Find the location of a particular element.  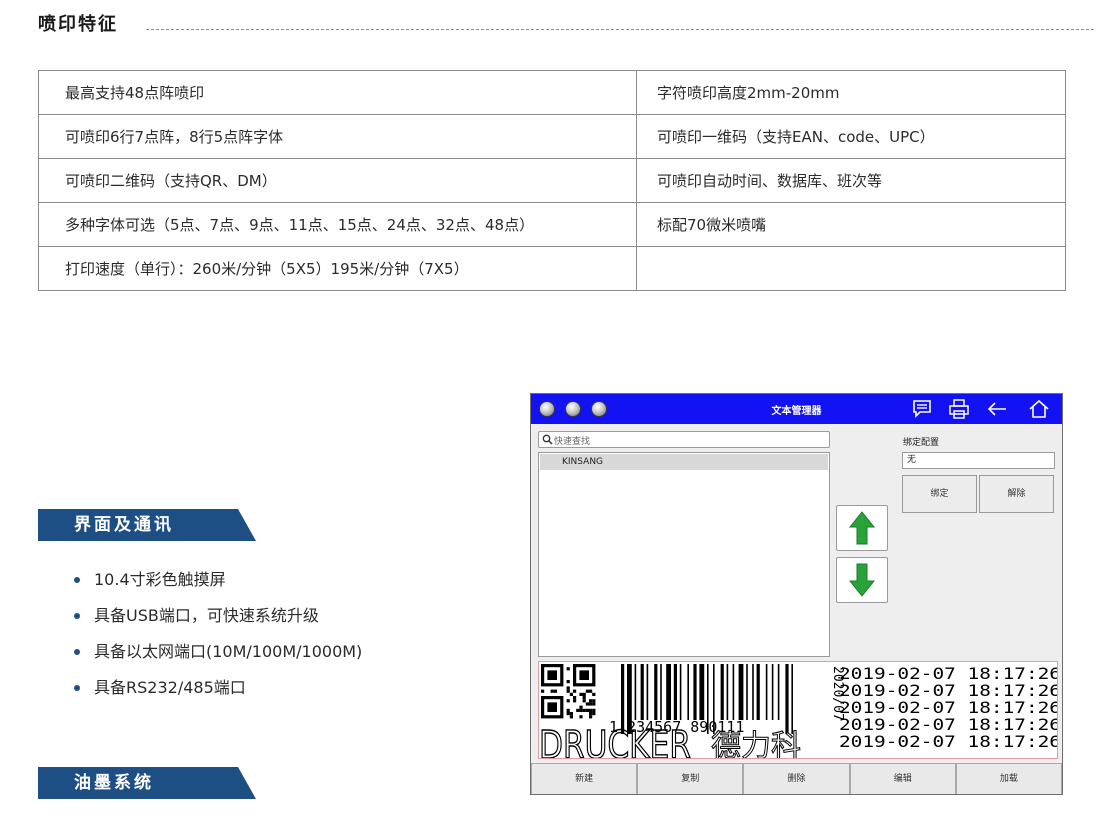

table-row: 可喷印6行7点阵，8行5点阵字体 可喷印一维码（支持EAN、code、UPC） is located at coordinates (552, 136).